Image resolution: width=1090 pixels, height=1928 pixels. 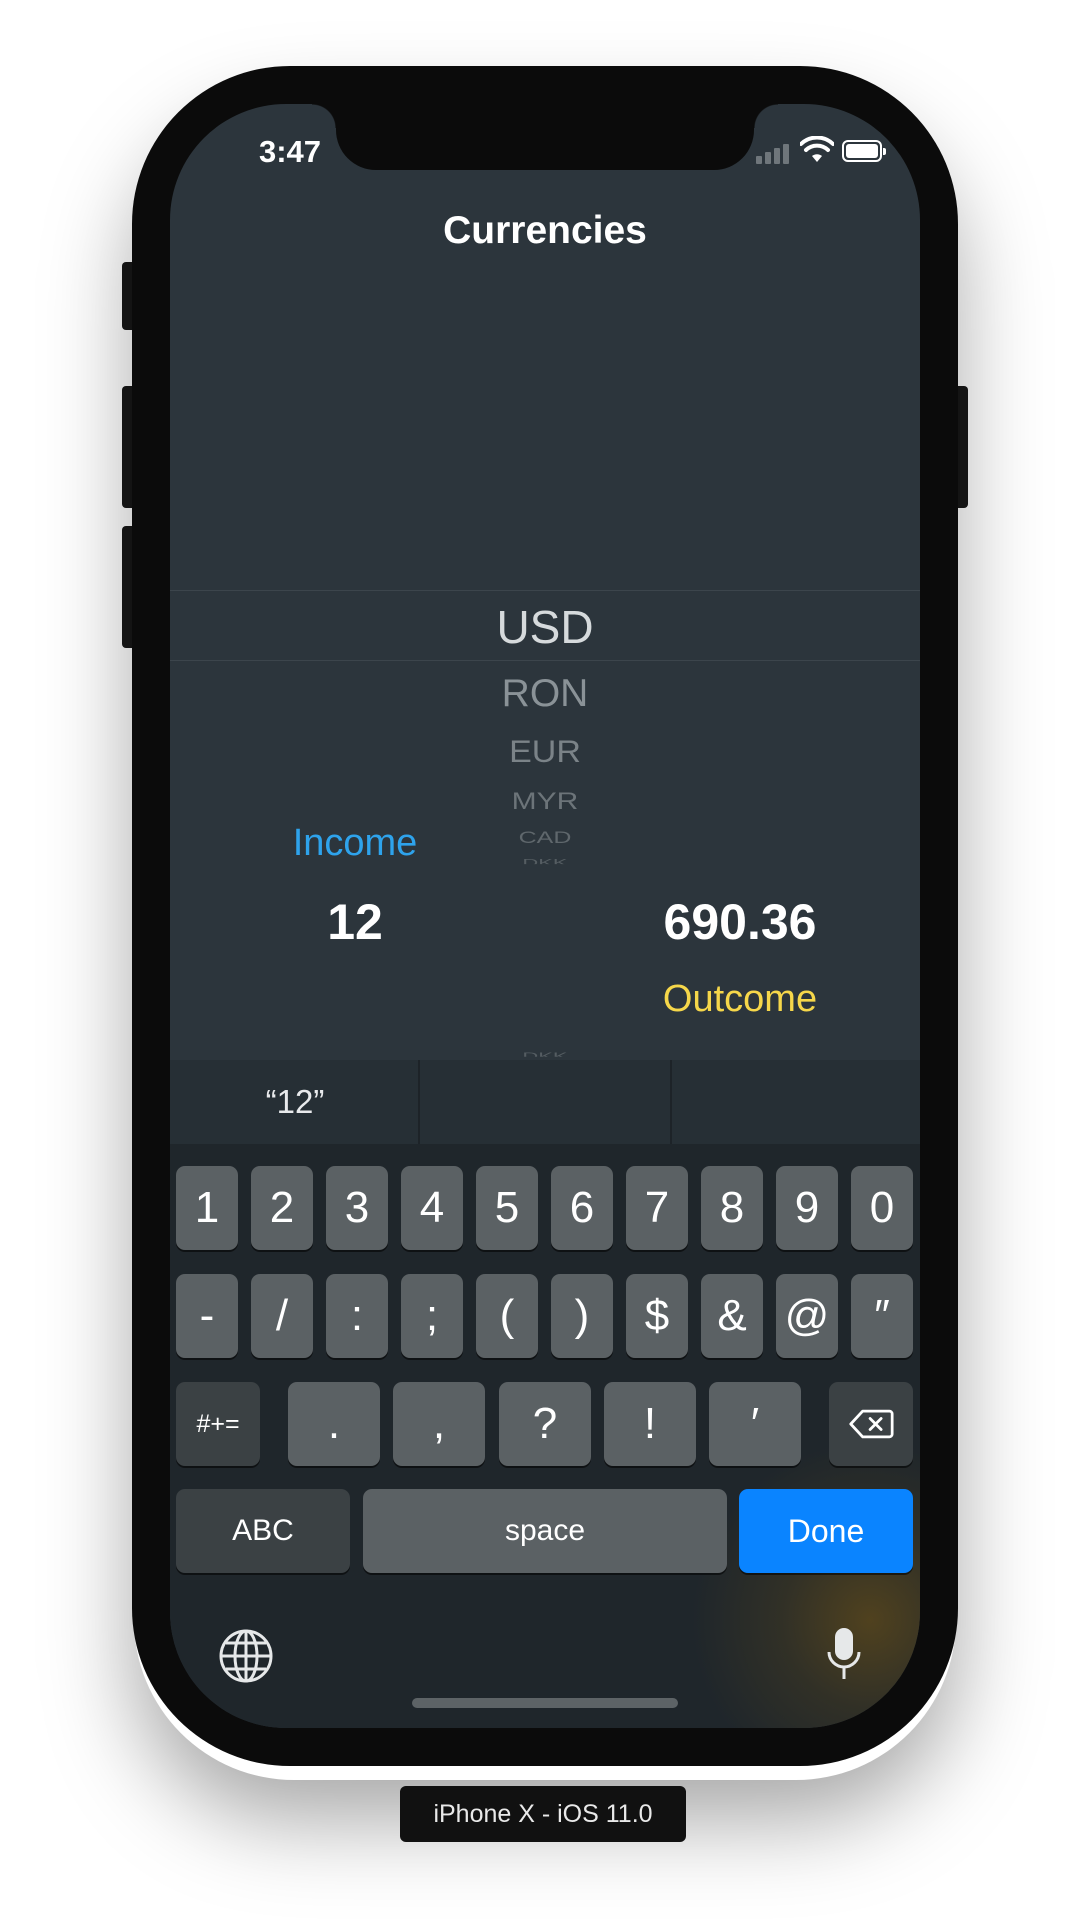 What do you see at coordinates (290, 151) in the screenshot?
I see `status-time: 3:47` at bounding box center [290, 151].